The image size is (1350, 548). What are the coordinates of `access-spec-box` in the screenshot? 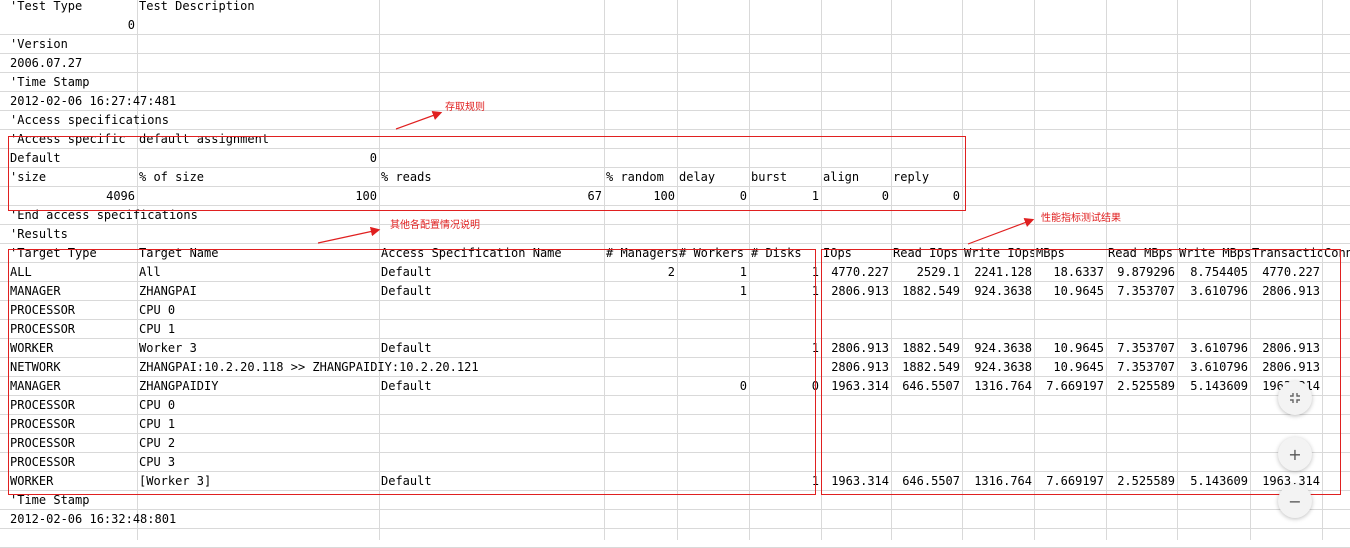 It's located at (487, 173).